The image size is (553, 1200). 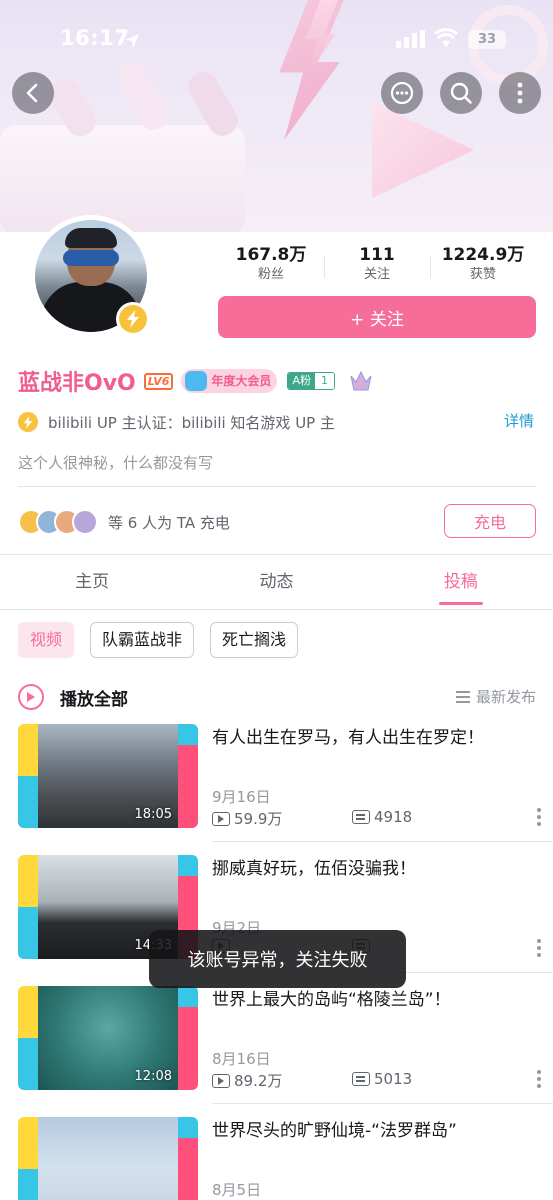 I want to click on video-duration: 18:05, so click(x=153, y=814).